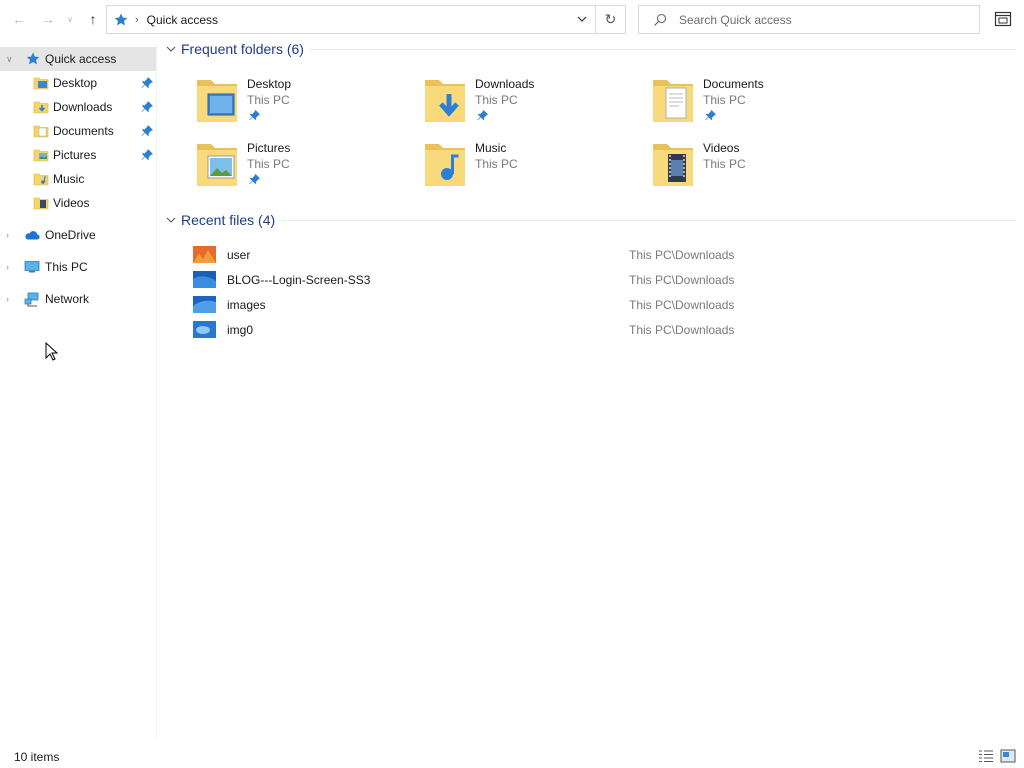 The width and height of the screenshot is (1024, 768). What do you see at coordinates (66, 267) in the screenshot?
I see `sidebar-item-label: This PC` at bounding box center [66, 267].